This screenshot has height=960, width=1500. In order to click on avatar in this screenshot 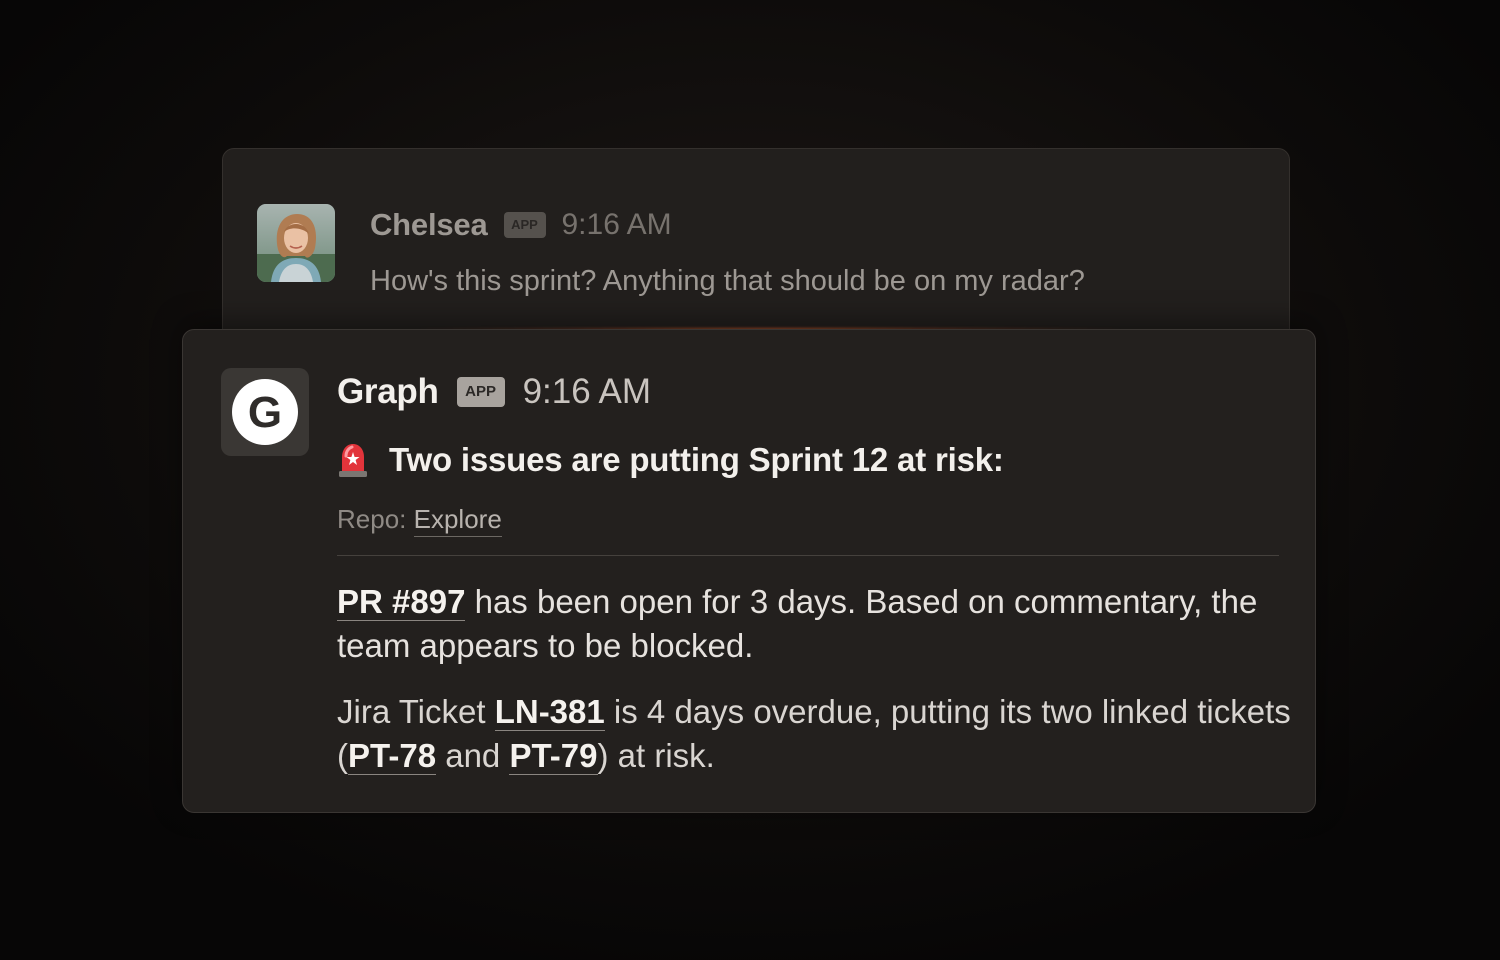, I will do `click(296, 243)`.